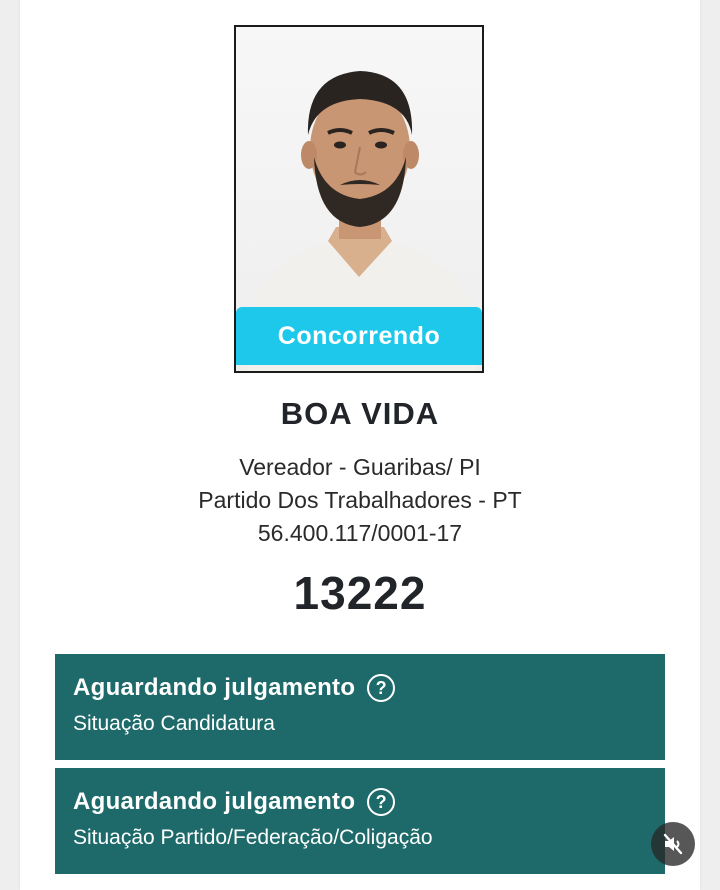 The width and height of the screenshot is (720, 890). What do you see at coordinates (360, 593) in the screenshot?
I see `candidate-number: 13222` at bounding box center [360, 593].